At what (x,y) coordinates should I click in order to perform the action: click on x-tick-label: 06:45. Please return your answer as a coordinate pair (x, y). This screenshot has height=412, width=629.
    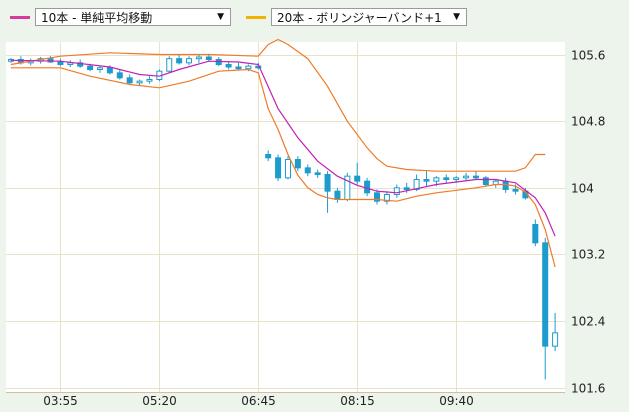
    Looking at the image, I should click on (258, 401).